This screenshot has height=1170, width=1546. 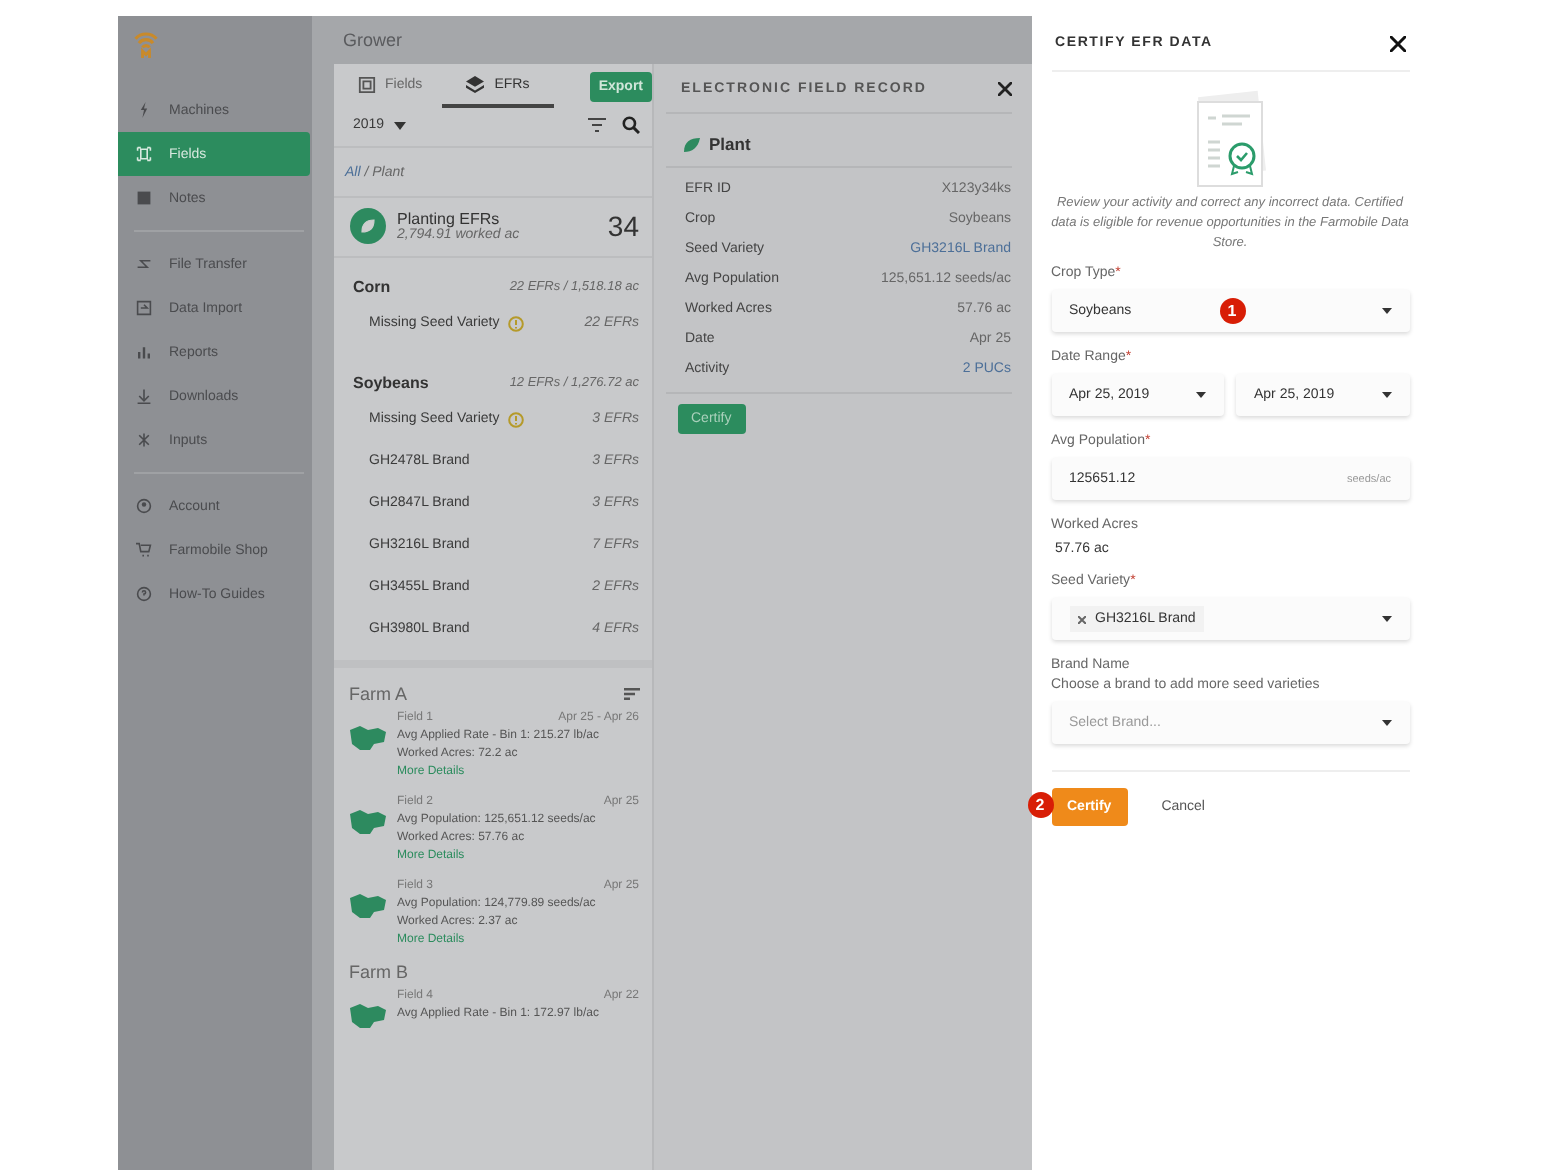 I want to click on header-title: Grower, so click(x=373, y=40).